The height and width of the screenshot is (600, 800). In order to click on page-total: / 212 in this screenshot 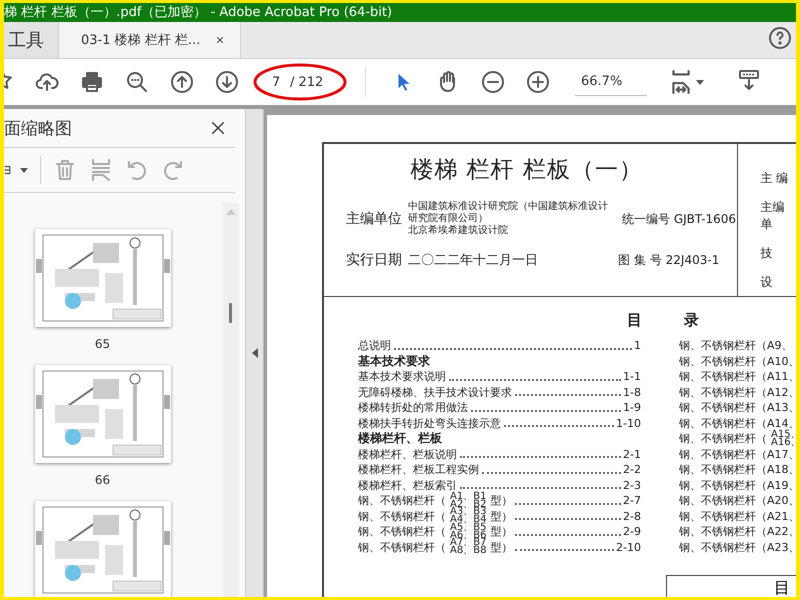, I will do `click(307, 82)`.